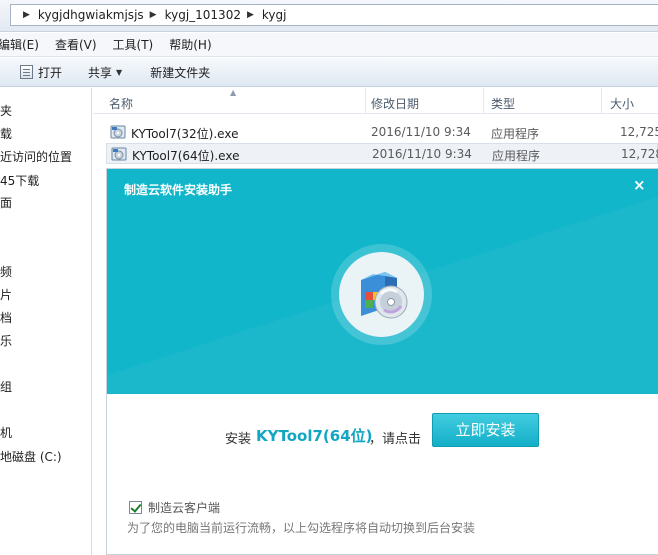 Image resolution: width=658 pixels, height=555 pixels. I want to click on dialog-title: 制造云软件安装助手, so click(178, 190).